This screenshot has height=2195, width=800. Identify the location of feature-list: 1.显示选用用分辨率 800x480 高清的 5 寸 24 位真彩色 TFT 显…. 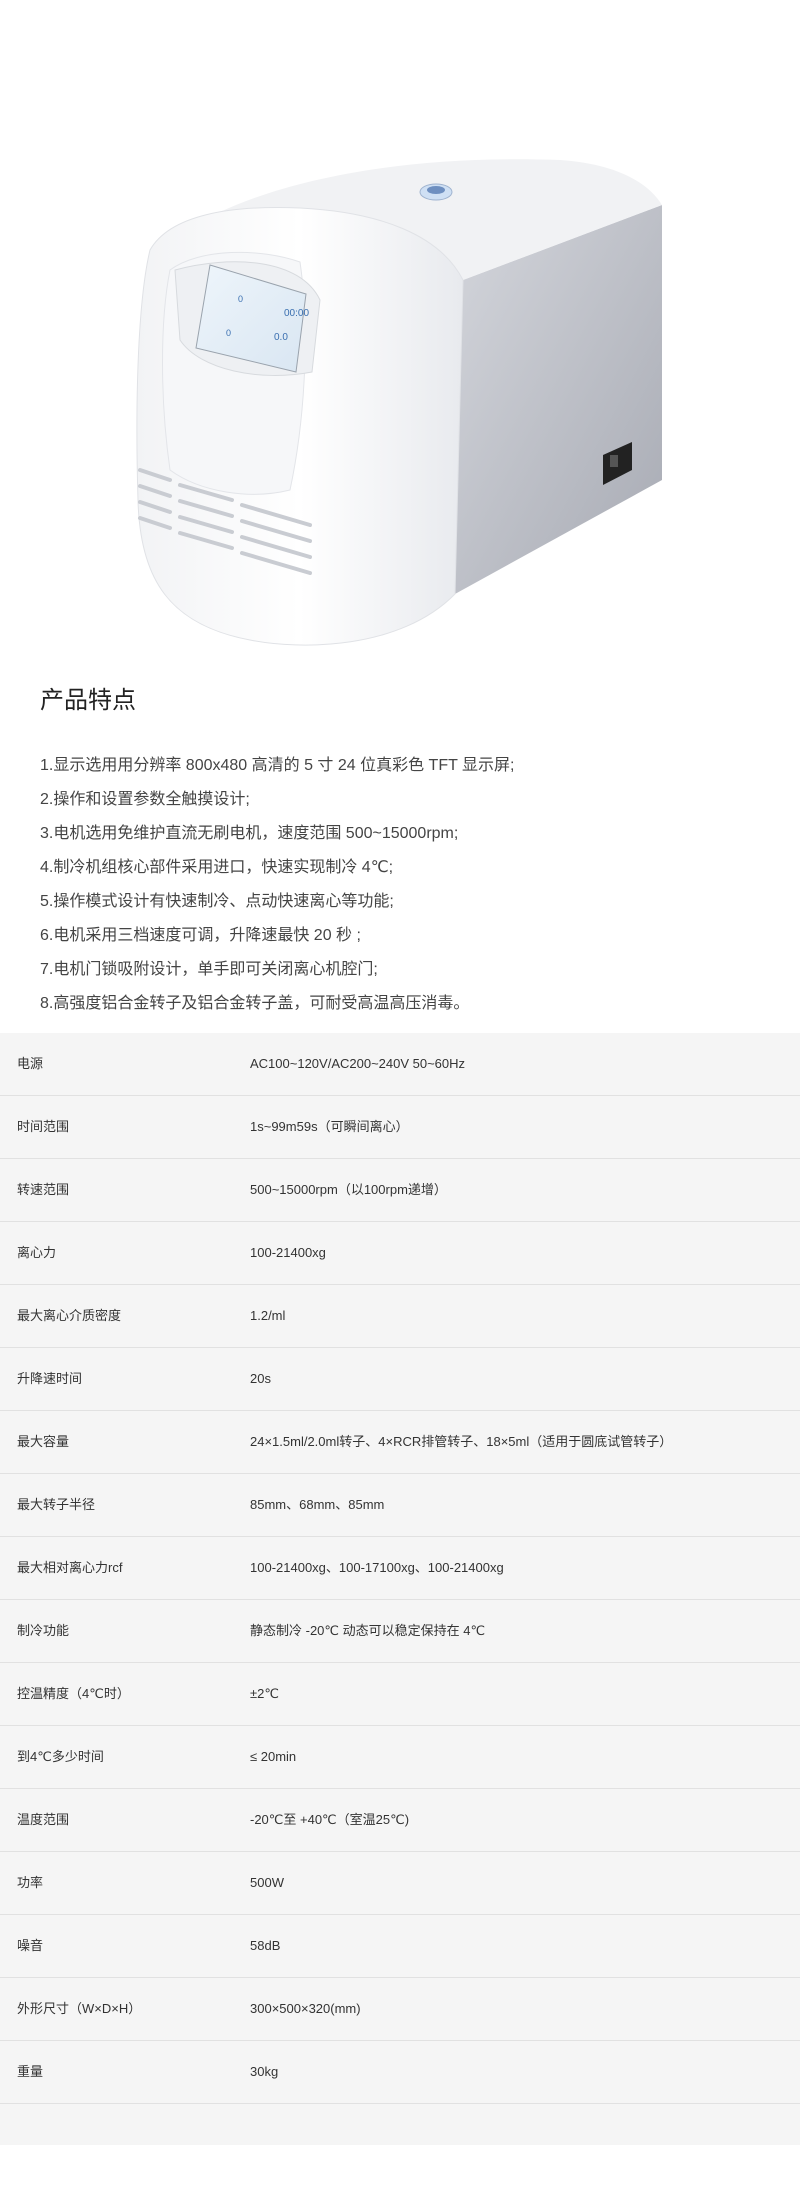
(420, 885).